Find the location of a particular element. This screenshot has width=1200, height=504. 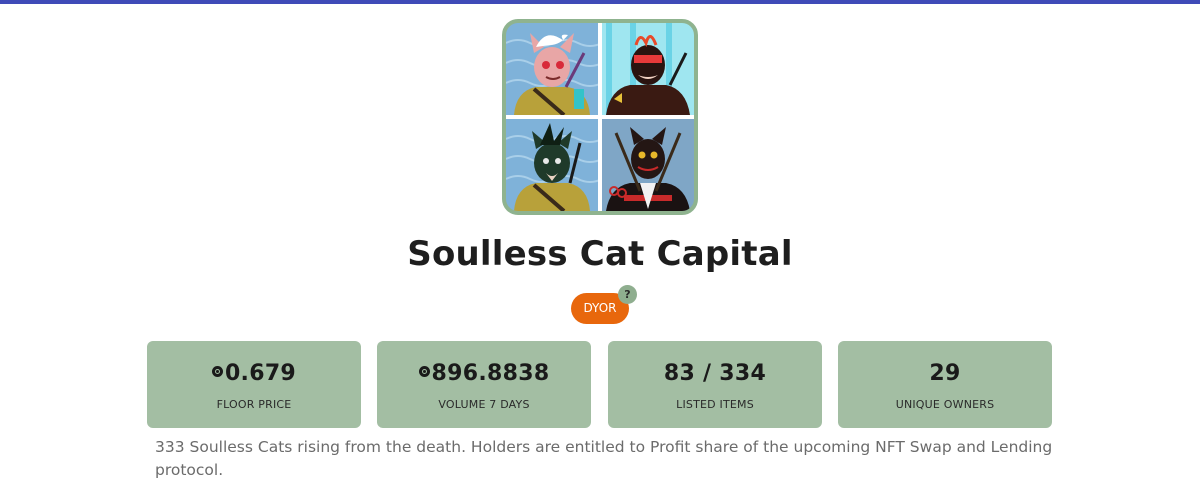

stat-value: 896.8838 is located at coordinates (484, 373).